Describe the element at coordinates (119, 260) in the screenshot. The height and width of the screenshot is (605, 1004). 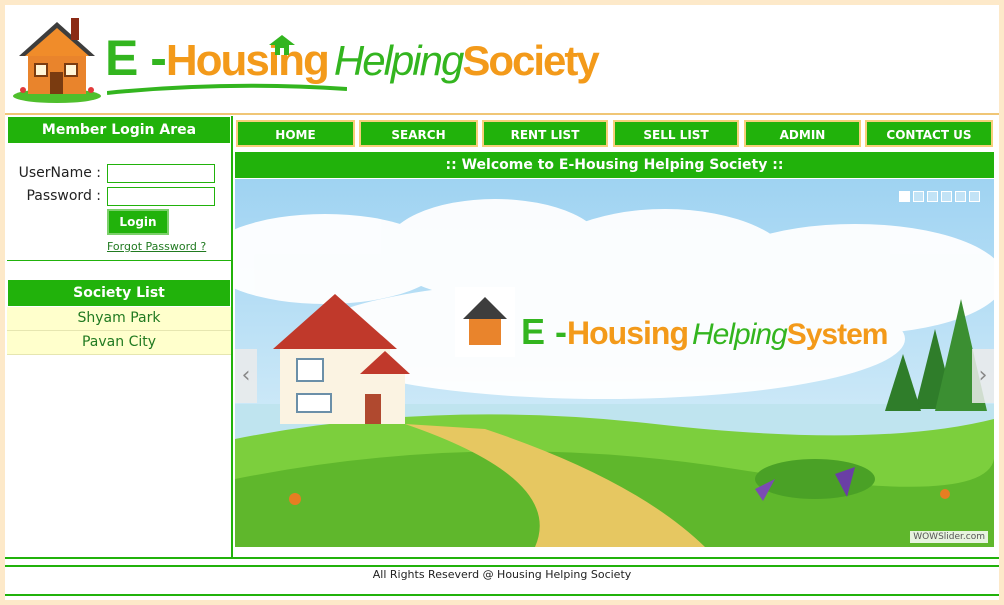
I see `sidebar-divider` at that location.